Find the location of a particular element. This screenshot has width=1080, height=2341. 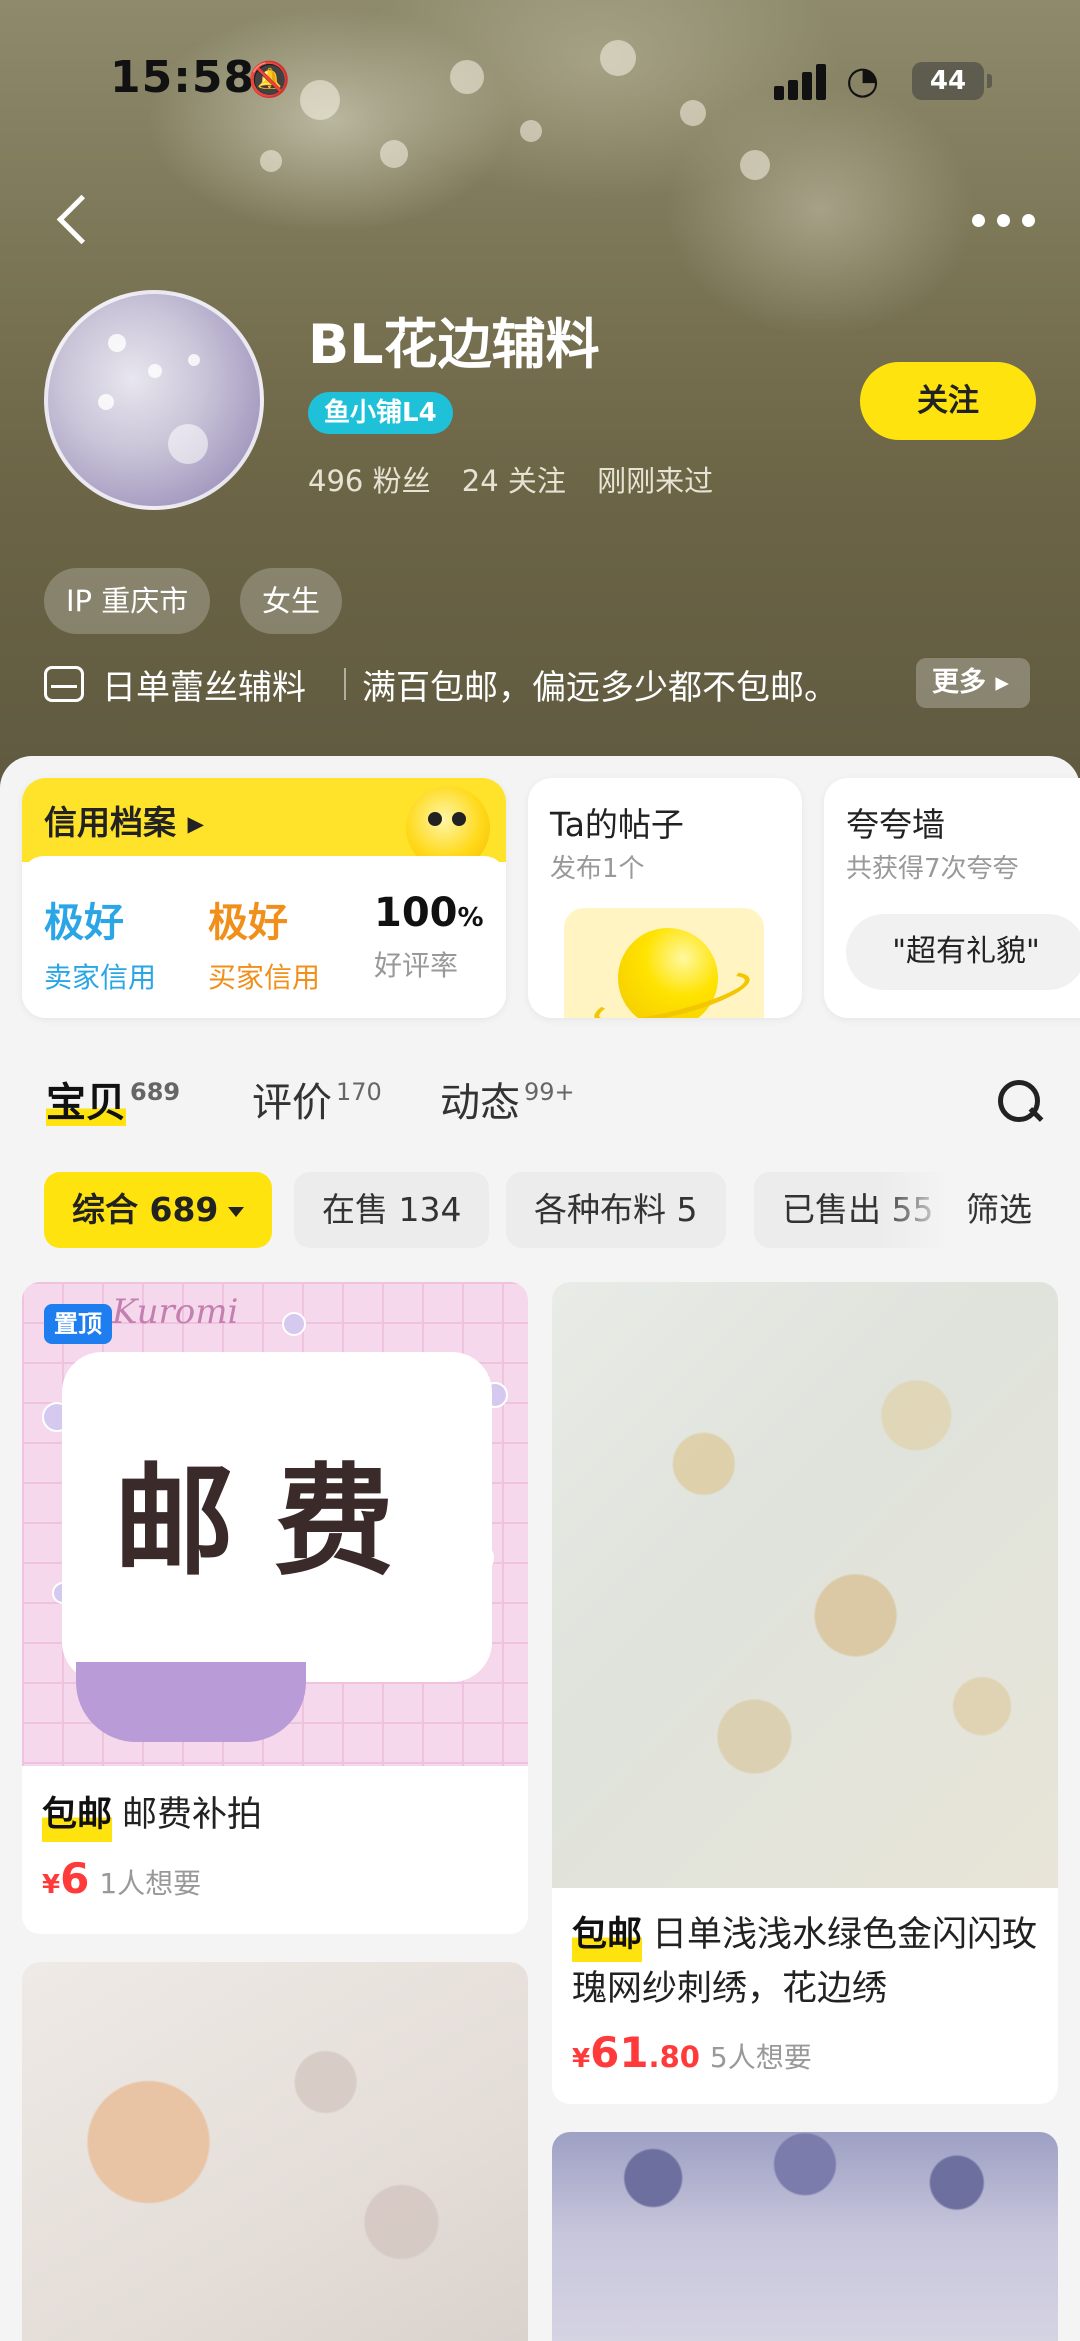

price-integer: 61 is located at coordinates (619, 2052).